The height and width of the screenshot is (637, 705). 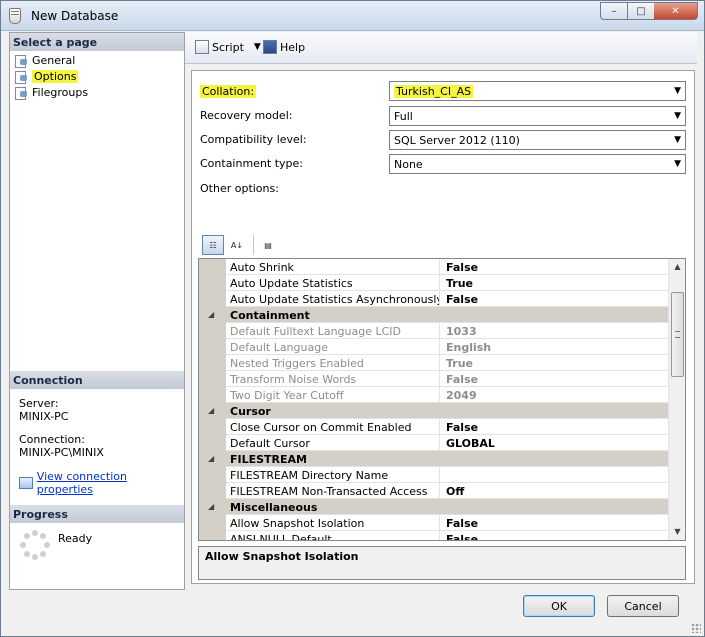 What do you see at coordinates (613, 11) in the screenshot?
I see `minimize-button: –` at bounding box center [613, 11].